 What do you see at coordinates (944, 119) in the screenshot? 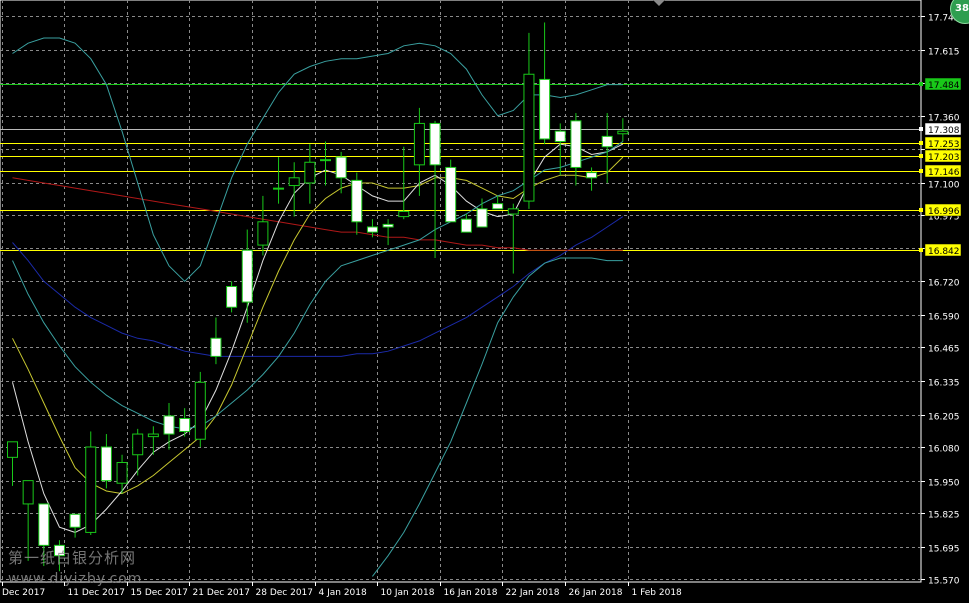
I see `y-tick-label: 17.360` at bounding box center [944, 119].